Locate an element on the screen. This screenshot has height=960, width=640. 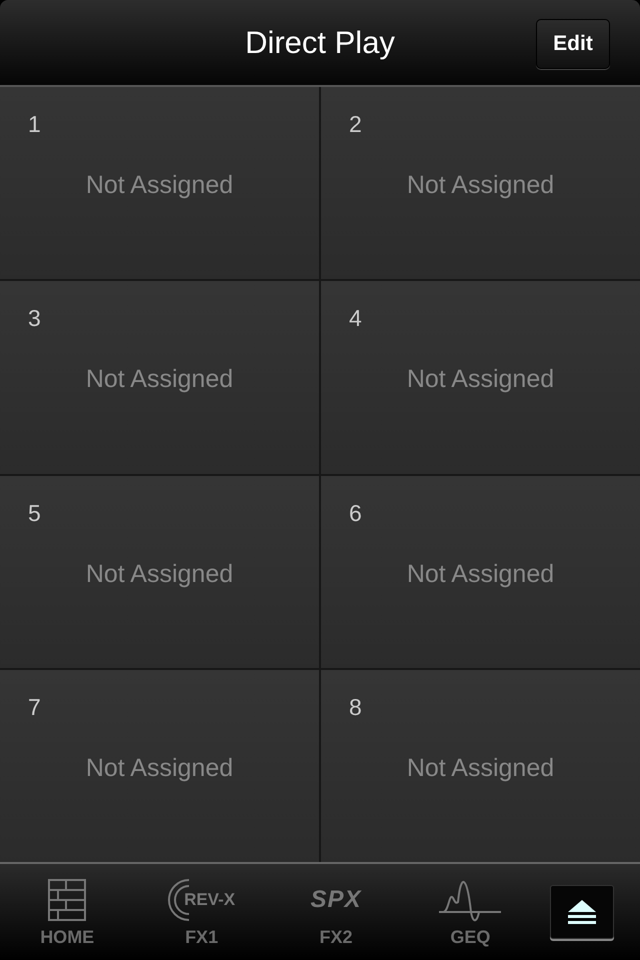
tab-label: FX1 is located at coordinates (201, 937).